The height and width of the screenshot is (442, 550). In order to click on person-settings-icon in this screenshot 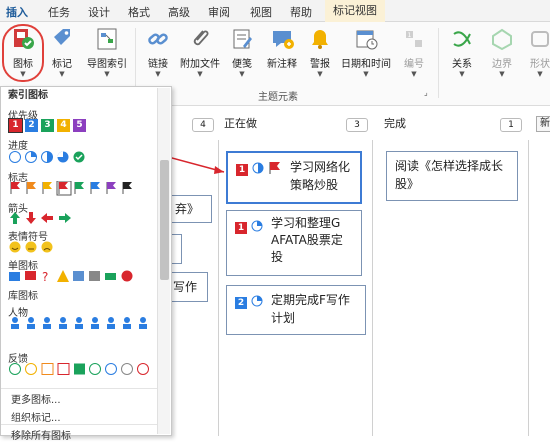, I will do `click(127, 320)`.